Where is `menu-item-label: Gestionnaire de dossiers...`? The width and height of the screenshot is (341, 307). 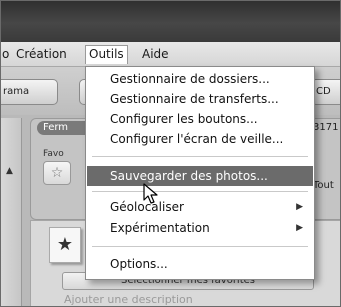
menu-item-label: Gestionnaire de dossiers... is located at coordinates (190, 79).